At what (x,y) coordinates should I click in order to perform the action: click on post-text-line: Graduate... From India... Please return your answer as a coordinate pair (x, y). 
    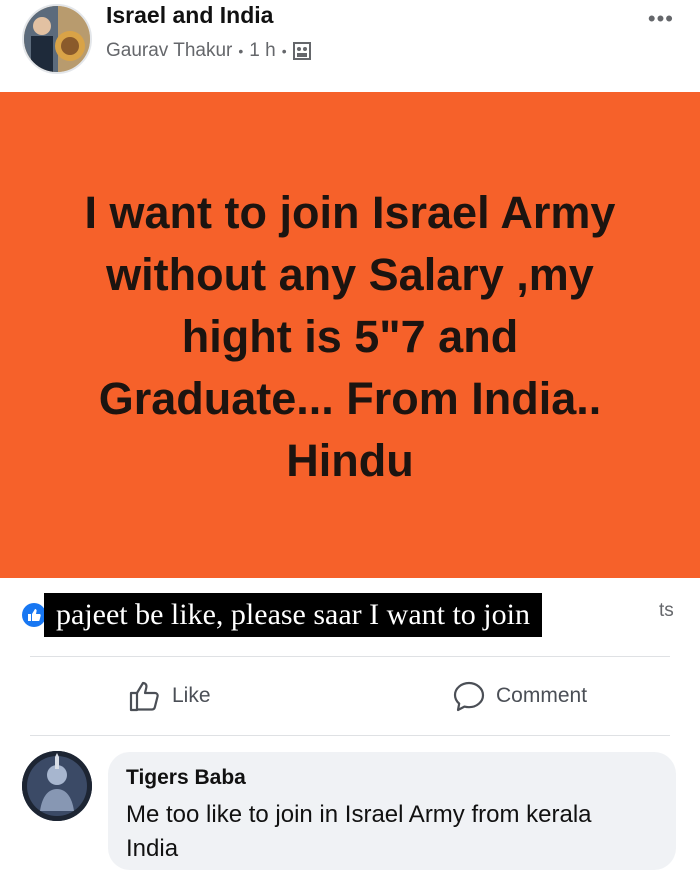
    Looking at the image, I should click on (350, 398).